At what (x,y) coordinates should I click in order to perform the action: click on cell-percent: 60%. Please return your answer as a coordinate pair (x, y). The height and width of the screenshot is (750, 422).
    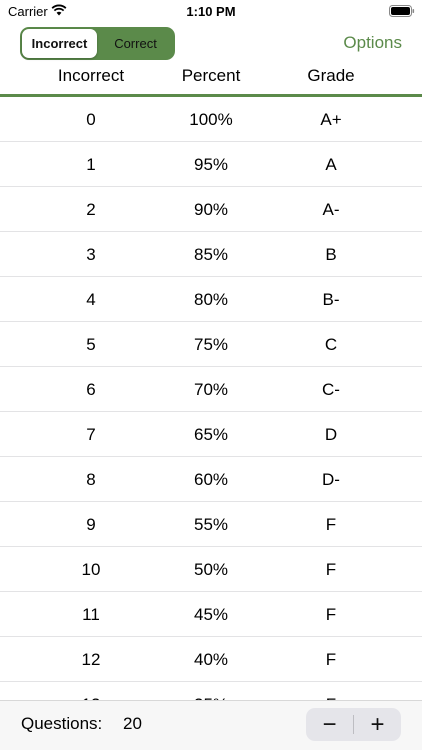
    Looking at the image, I should click on (211, 479).